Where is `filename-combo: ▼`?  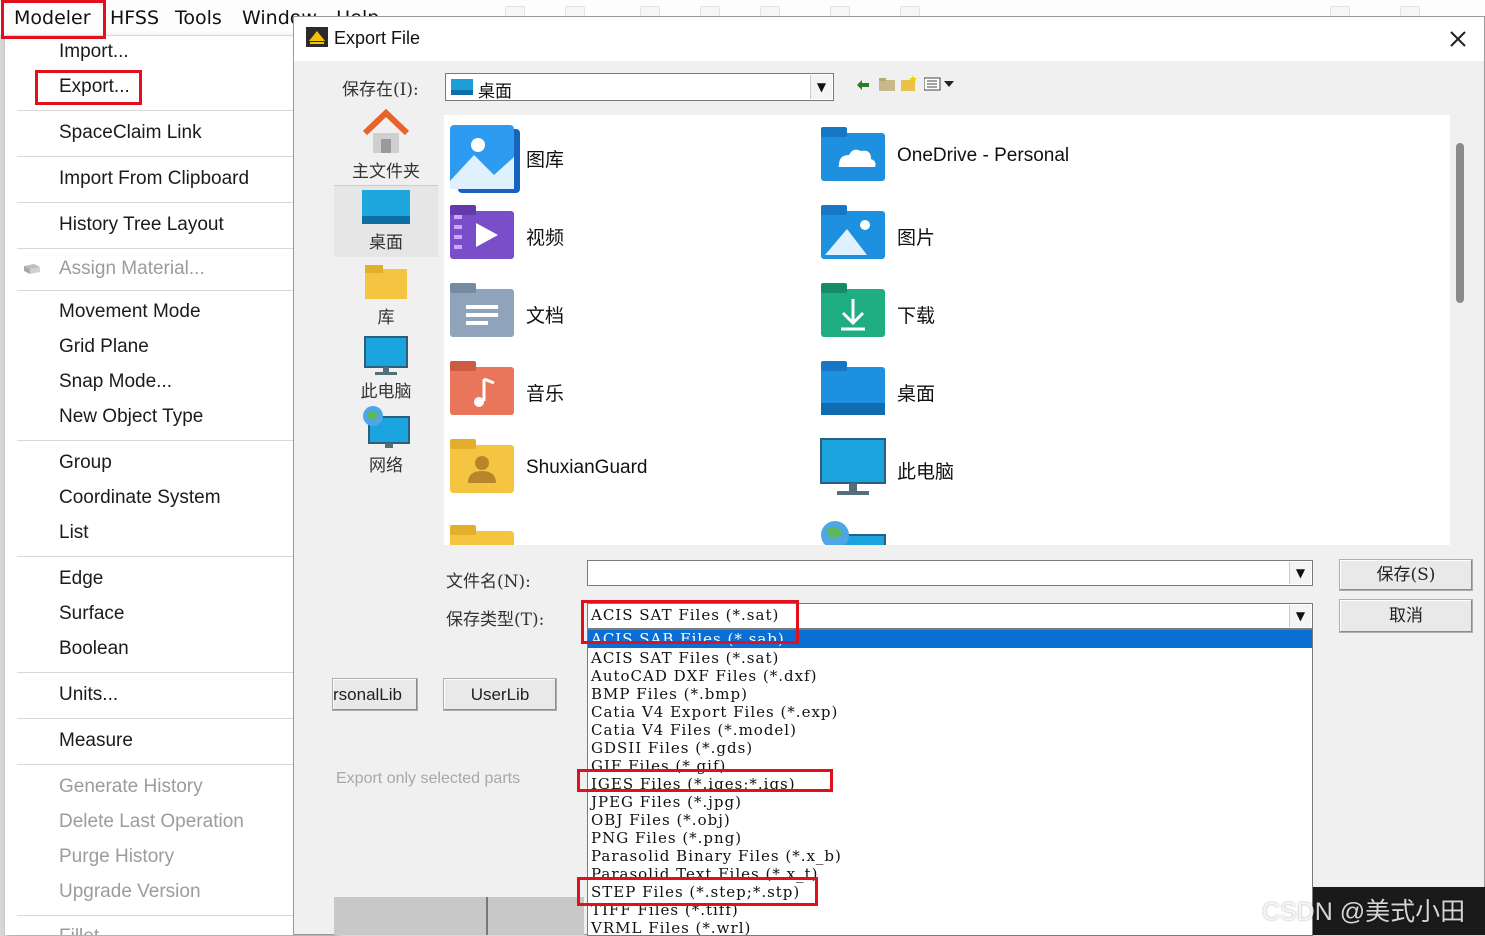
filename-combo: ▼ is located at coordinates (950, 573).